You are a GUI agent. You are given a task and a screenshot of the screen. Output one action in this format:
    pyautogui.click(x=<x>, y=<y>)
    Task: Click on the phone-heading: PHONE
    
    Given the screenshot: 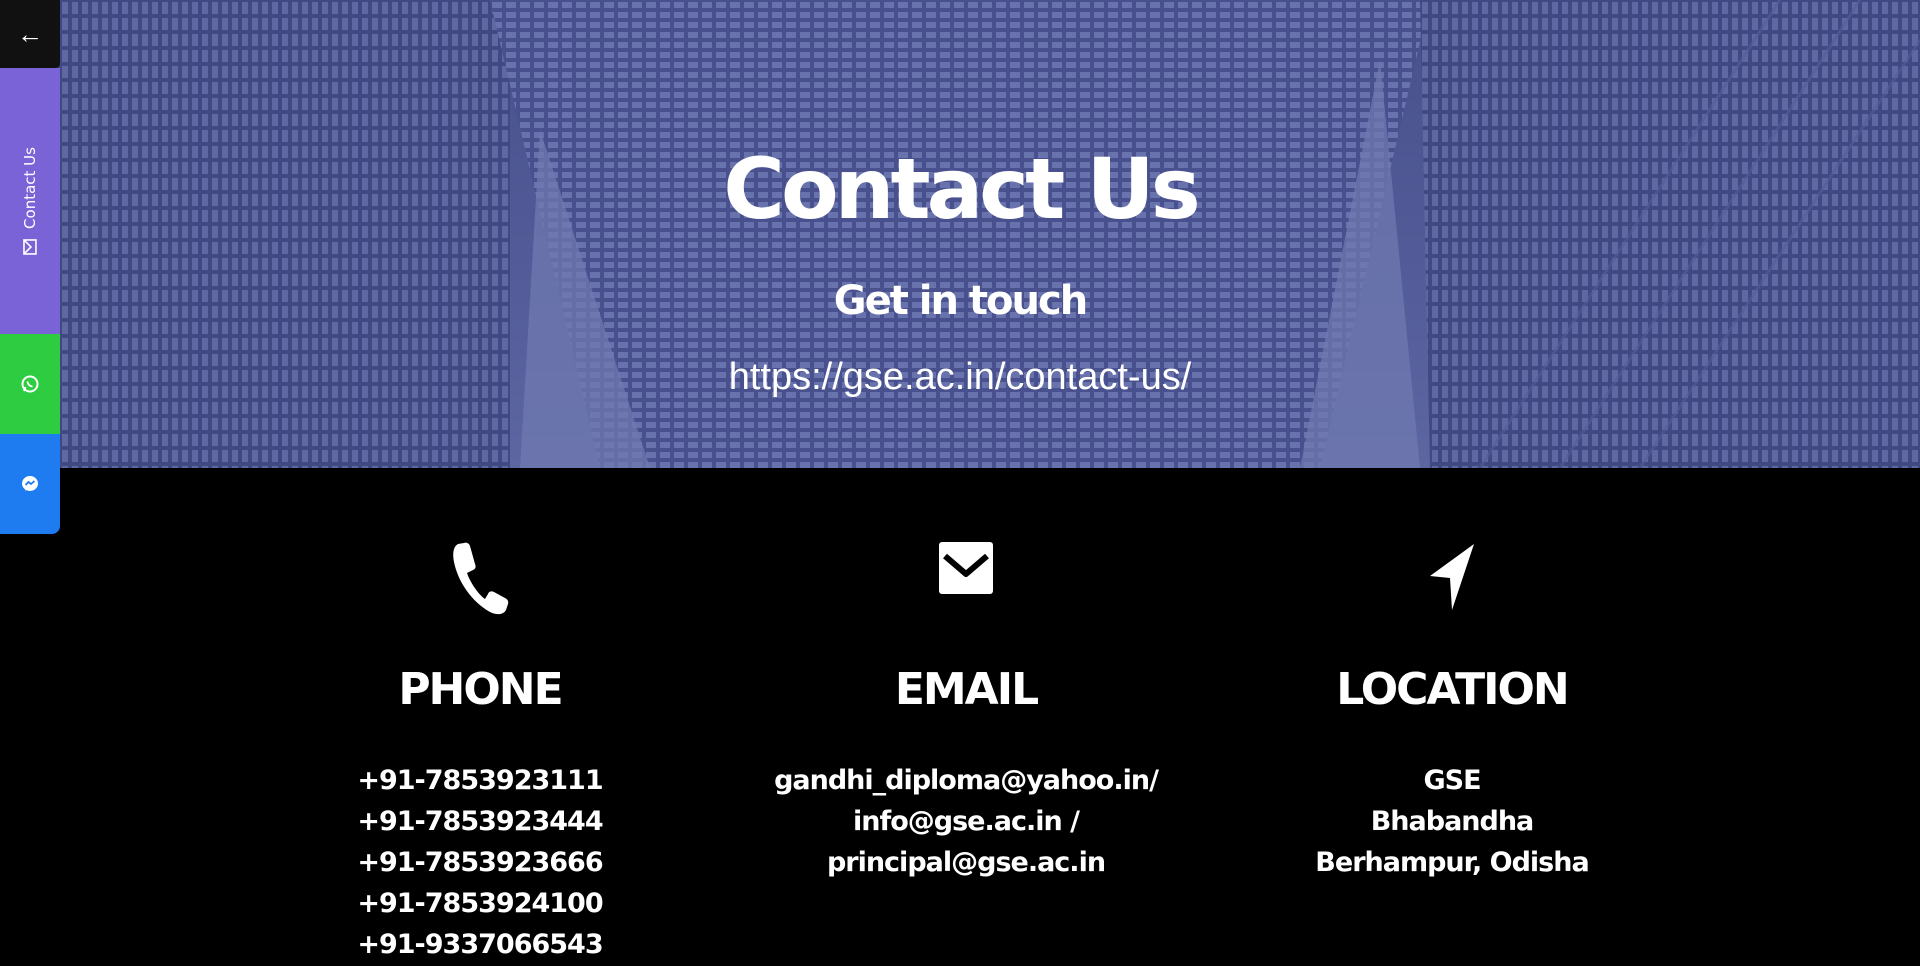 What is the action you would take?
    pyautogui.click(x=480, y=689)
    